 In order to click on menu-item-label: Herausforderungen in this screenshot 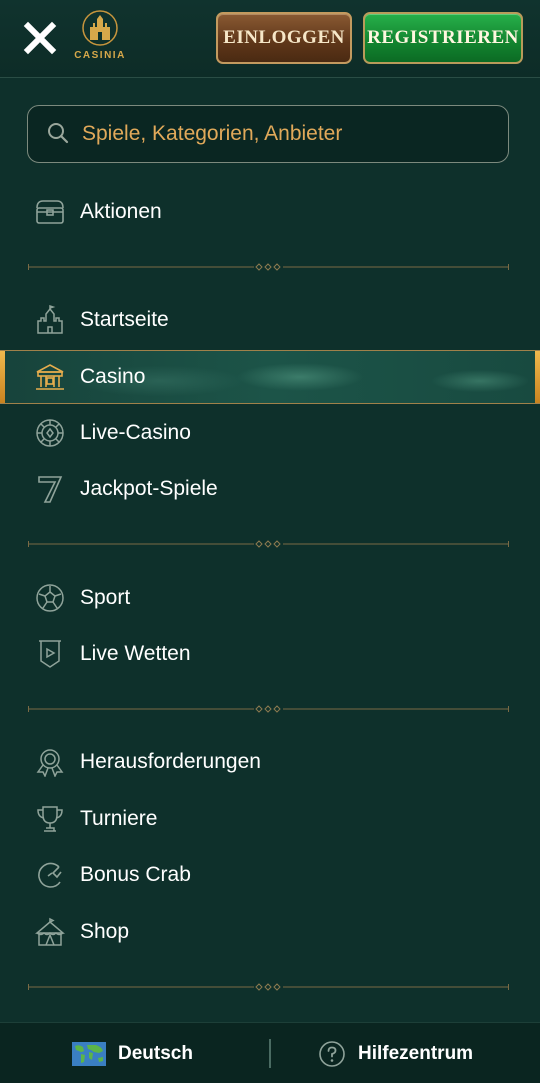, I will do `click(170, 761)`.